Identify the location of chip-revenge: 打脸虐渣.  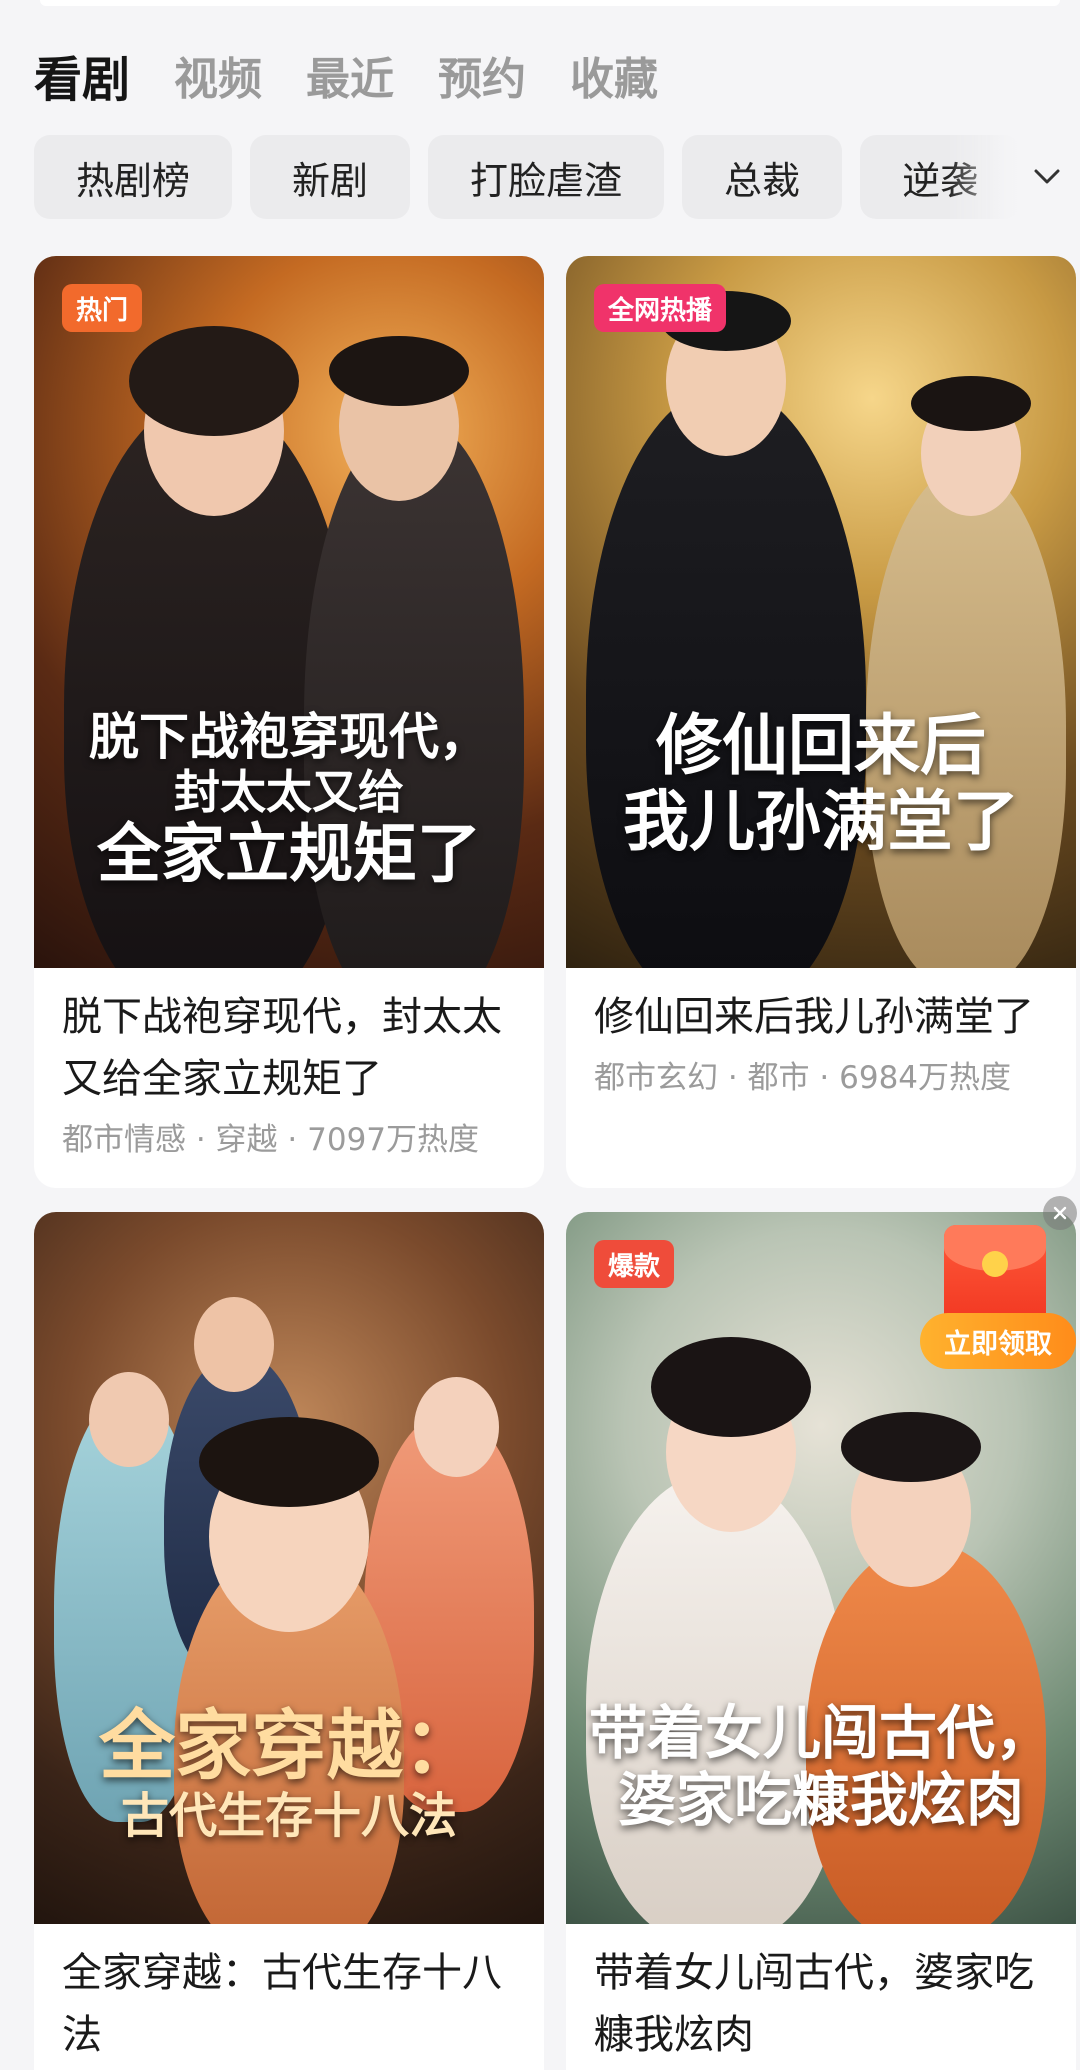
(546, 177).